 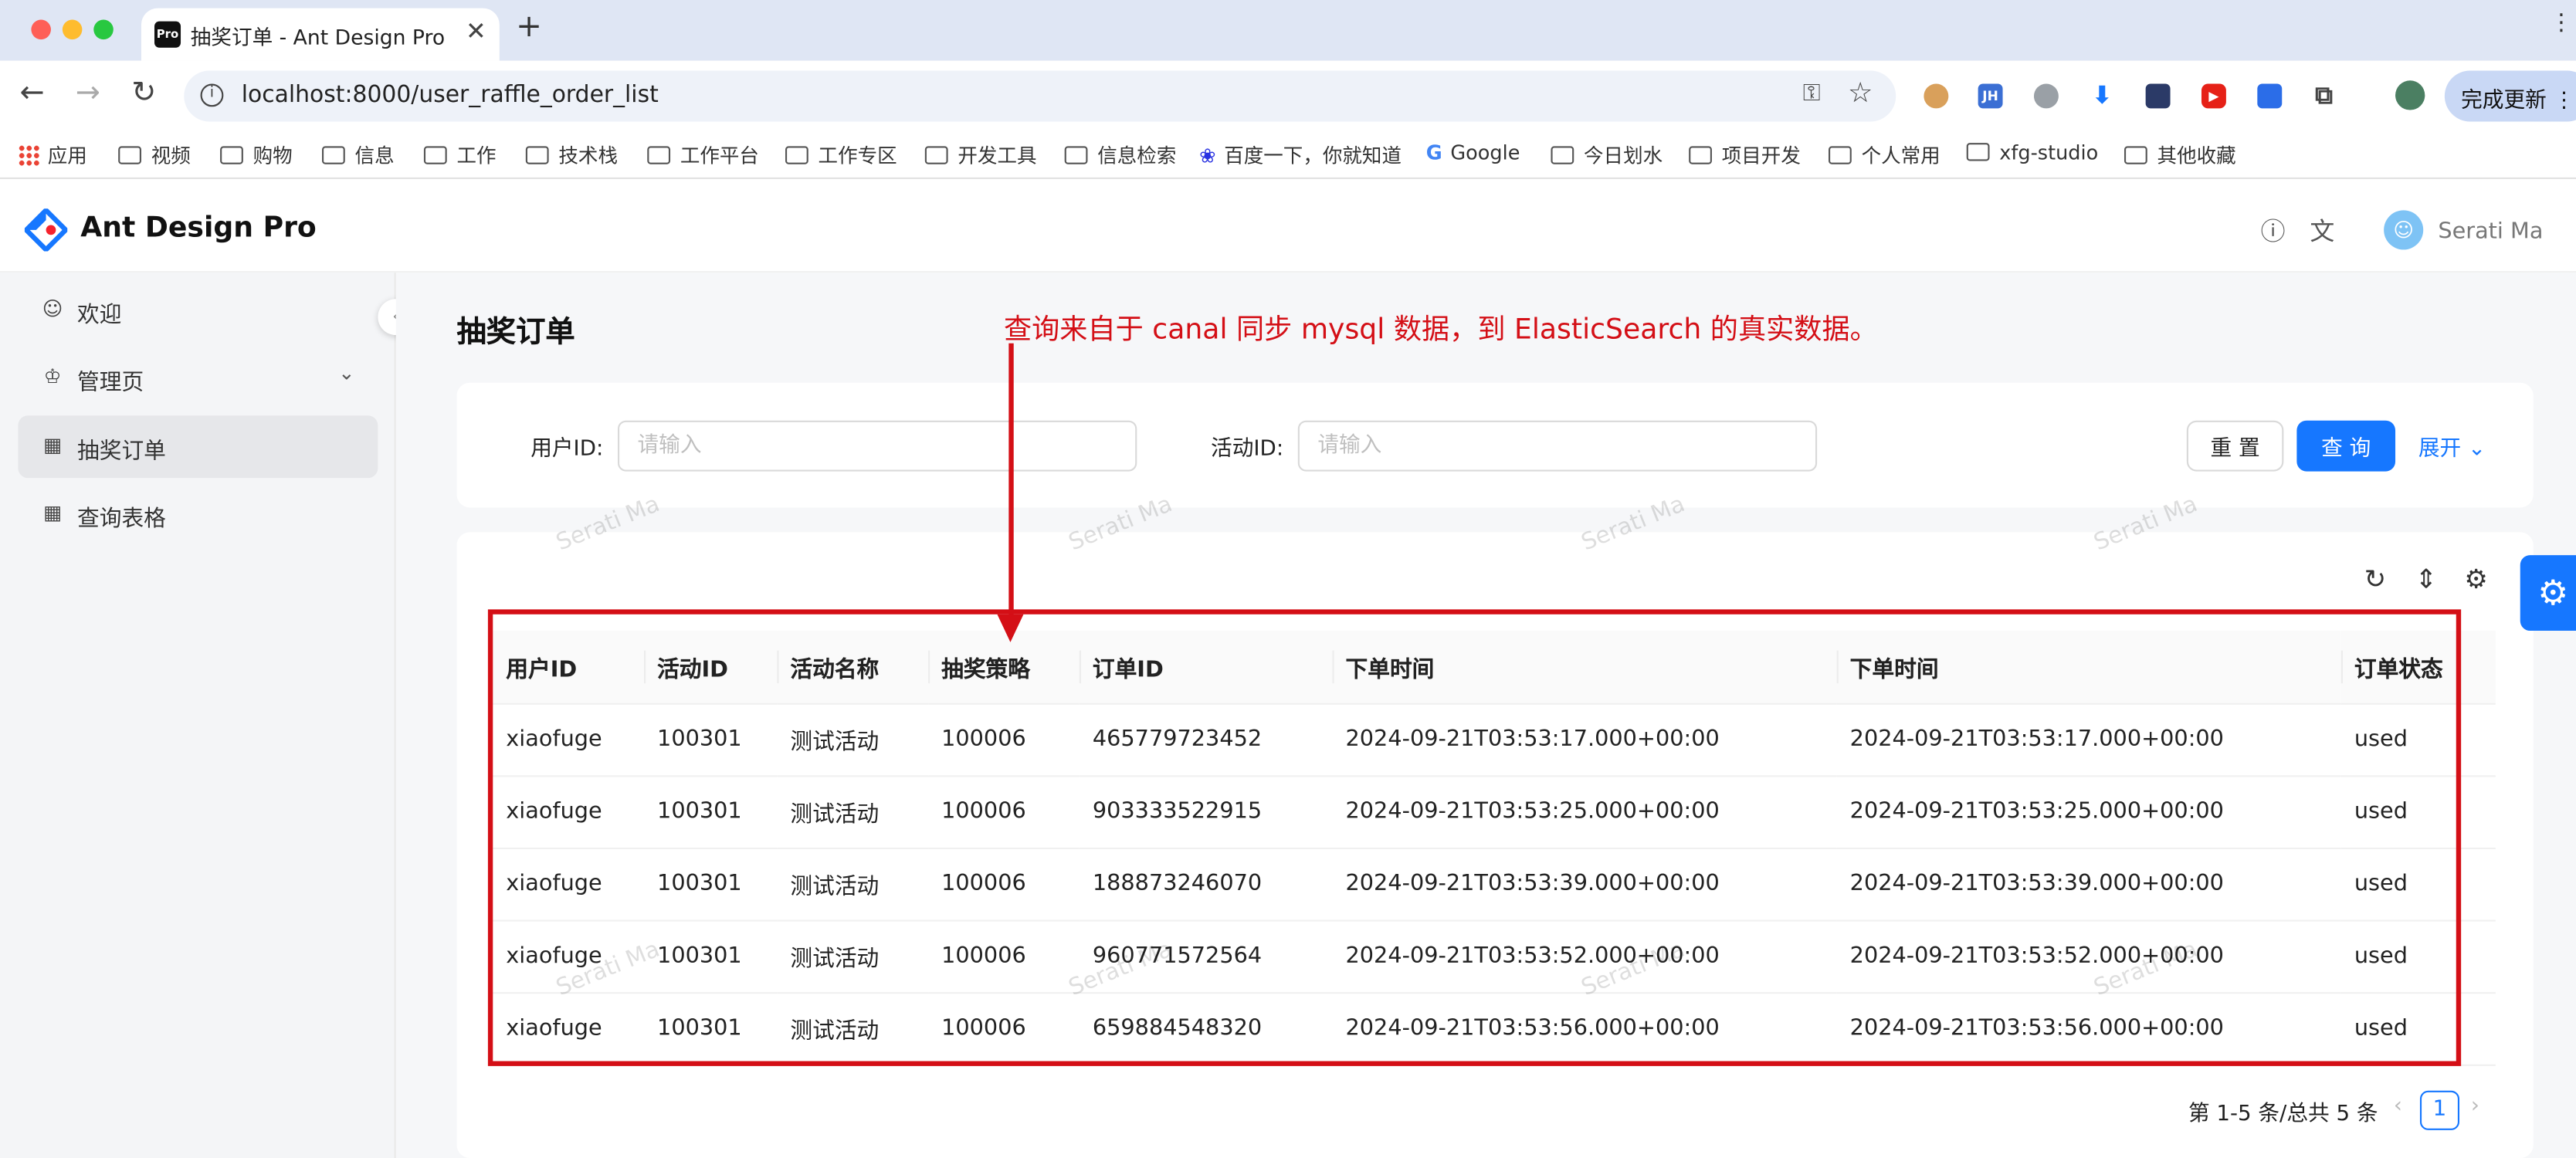 I want to click on user-id-input, so click(x=877, y=446).